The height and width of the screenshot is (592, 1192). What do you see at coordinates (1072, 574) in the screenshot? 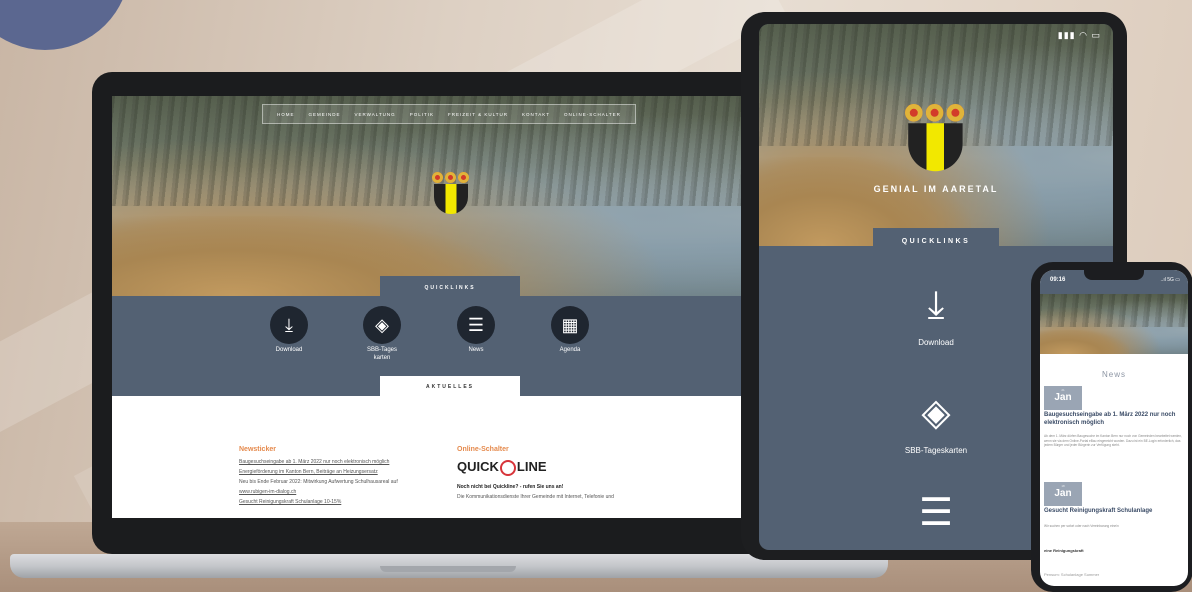
I see `job-detail: Pensum: Schulanlage Summer` at bounding box center [1072, 574].